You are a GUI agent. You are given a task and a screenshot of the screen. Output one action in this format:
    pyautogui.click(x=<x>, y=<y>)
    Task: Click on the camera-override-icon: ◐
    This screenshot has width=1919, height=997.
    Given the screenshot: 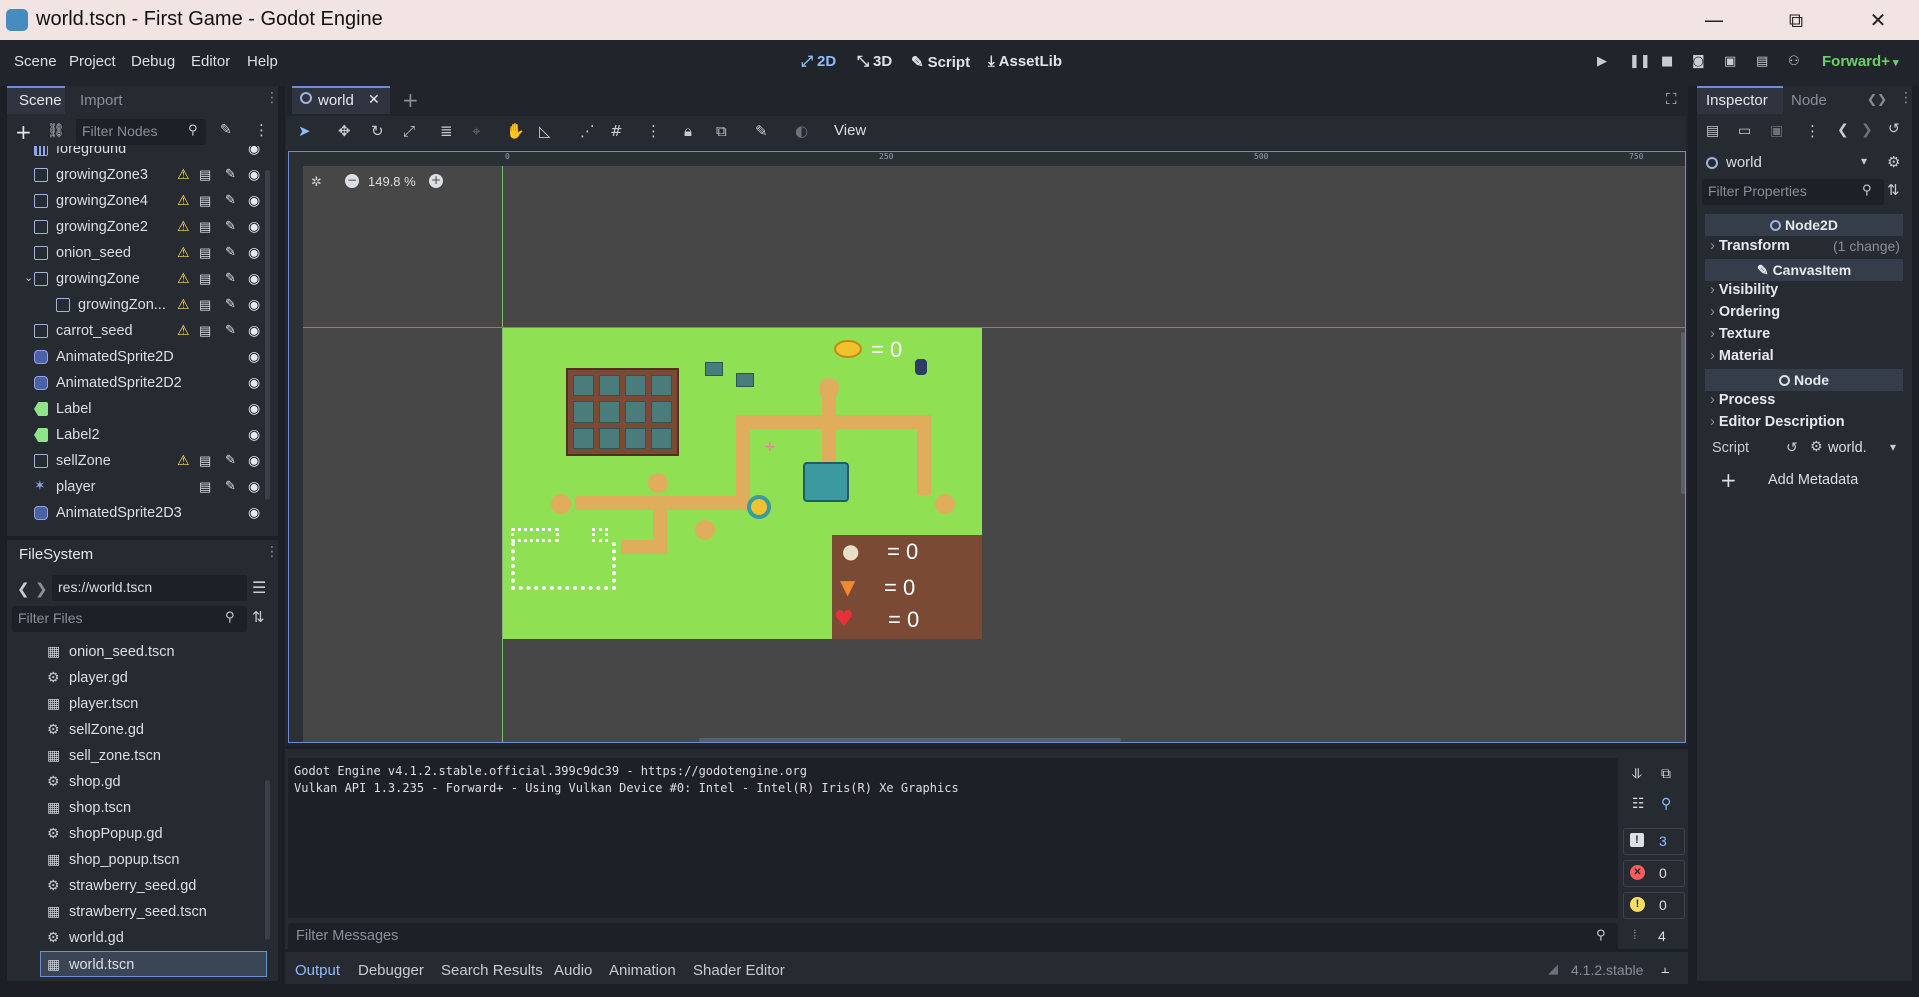 What is the action you would take?
    pyautogui.click(x=801, y=131)
    